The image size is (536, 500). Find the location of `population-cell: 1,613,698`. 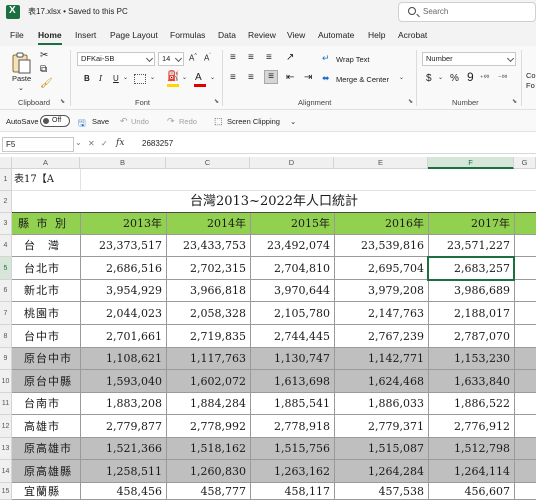

population-cell: 1,613,698 is located at coordinates (292, 381).